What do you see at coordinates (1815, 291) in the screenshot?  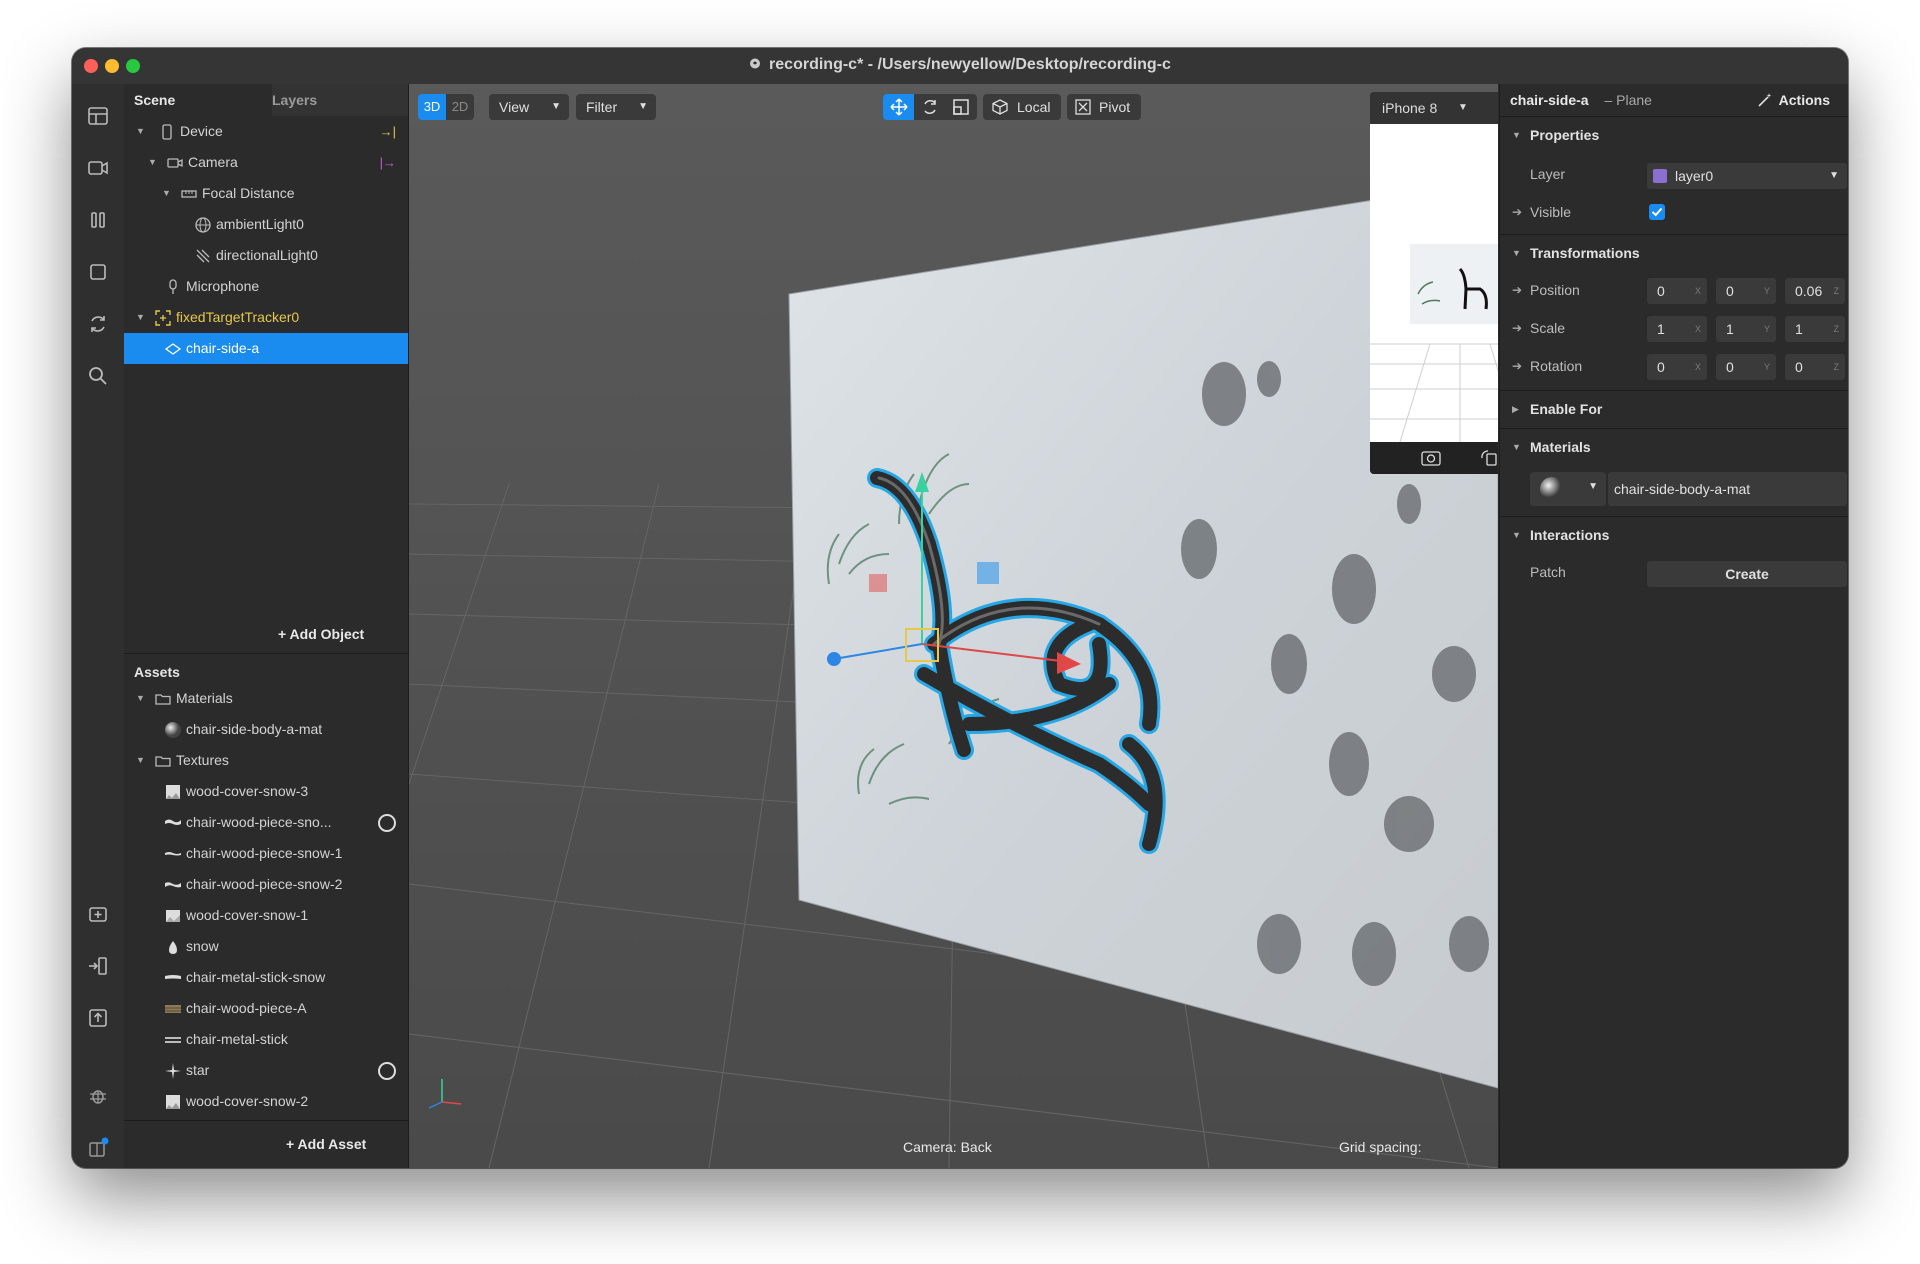 I see `position-z-field: 0.06 Z` at bounding box center [1815, 291].